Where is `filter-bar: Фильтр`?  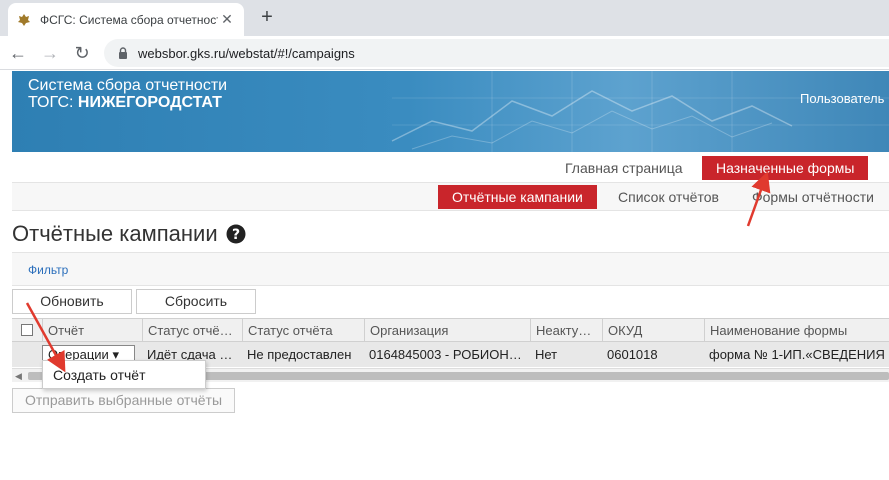 filter-bar: Фильтр is located at coordinates (450, 269).